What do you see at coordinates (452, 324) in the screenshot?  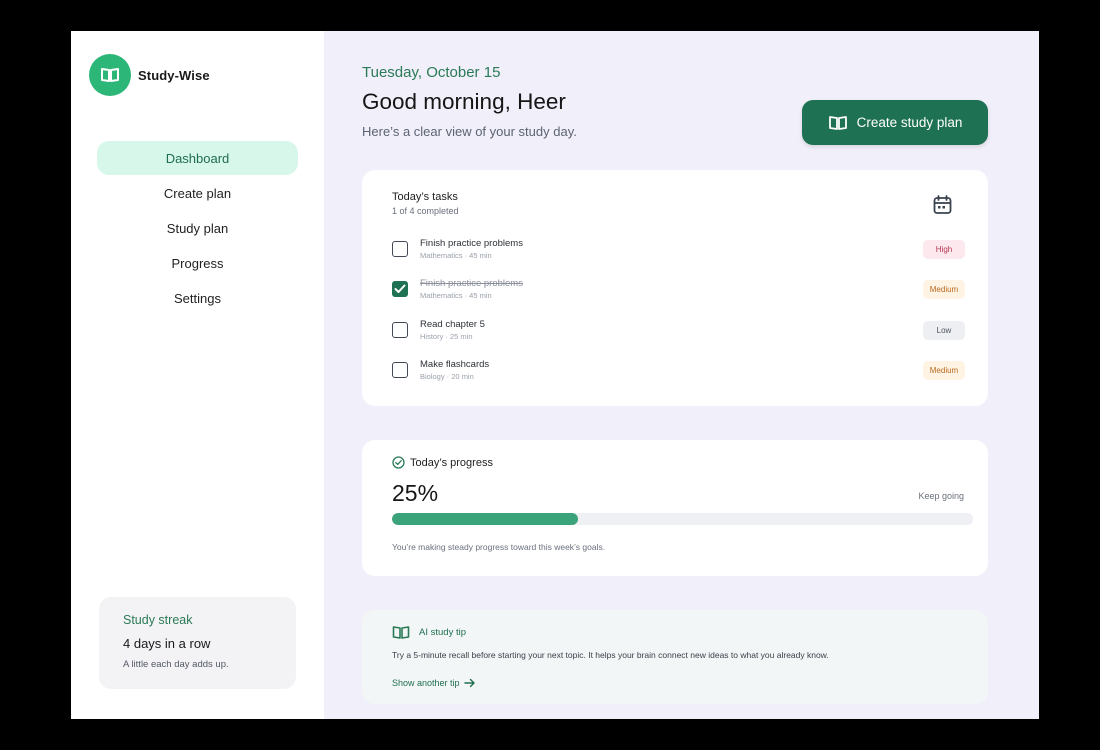 I see `task-name: Read chapter 5` at bounding box center [452, 324].